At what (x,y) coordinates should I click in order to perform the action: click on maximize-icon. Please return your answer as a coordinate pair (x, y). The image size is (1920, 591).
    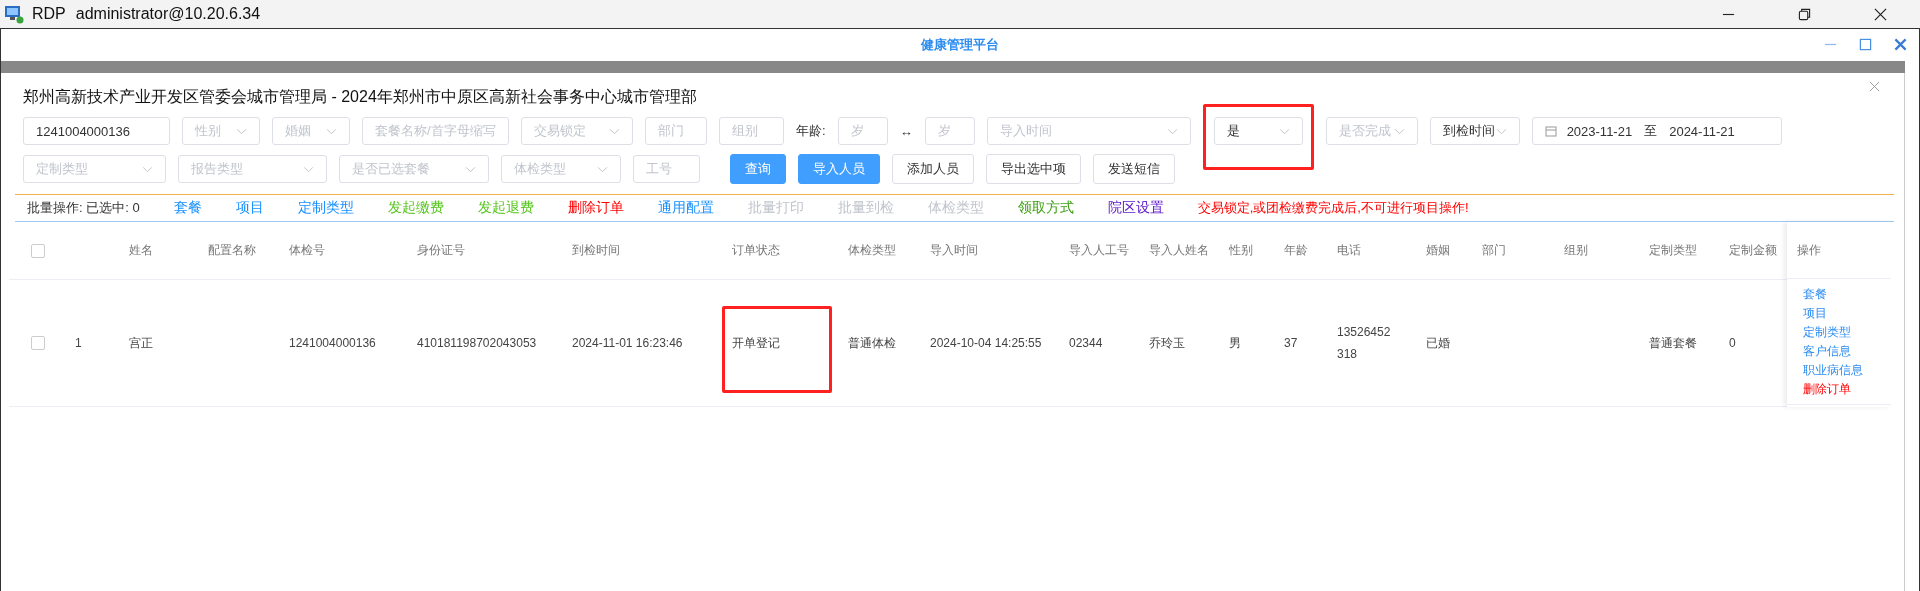
    Looking at the image, I should click on (1865, 44).